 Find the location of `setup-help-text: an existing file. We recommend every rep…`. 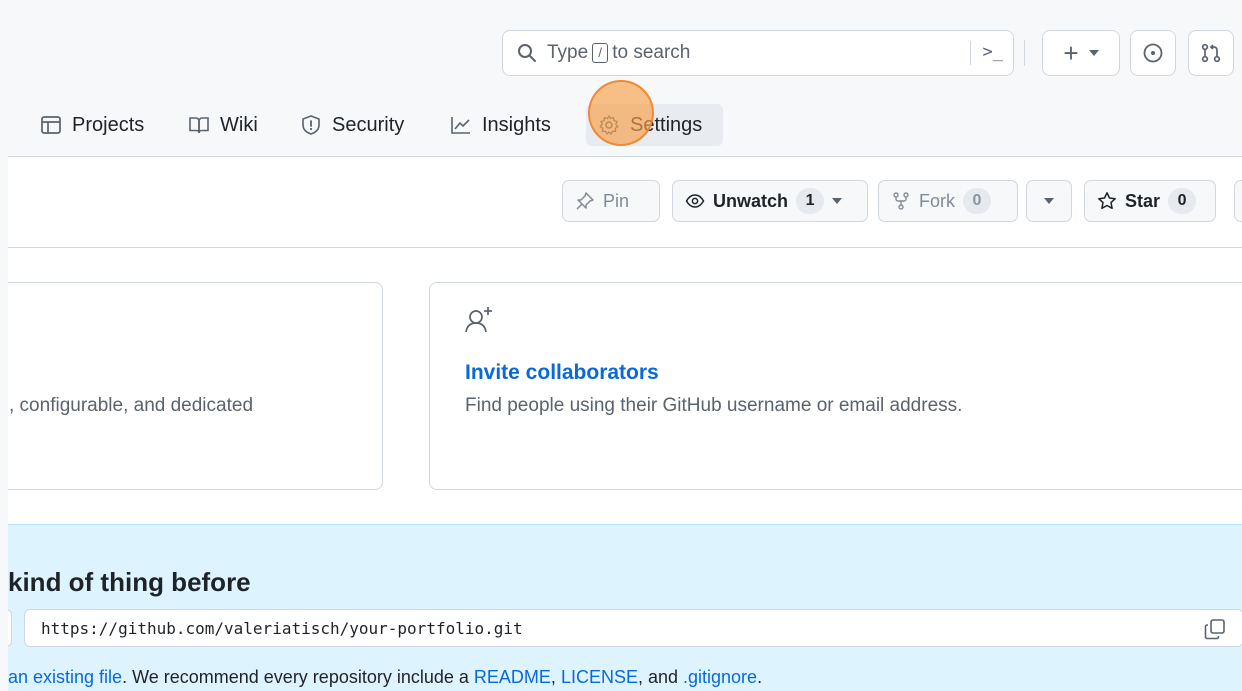

setup-help-text: an existing file. We recommend every rep… is located at coordinates (385, 677).